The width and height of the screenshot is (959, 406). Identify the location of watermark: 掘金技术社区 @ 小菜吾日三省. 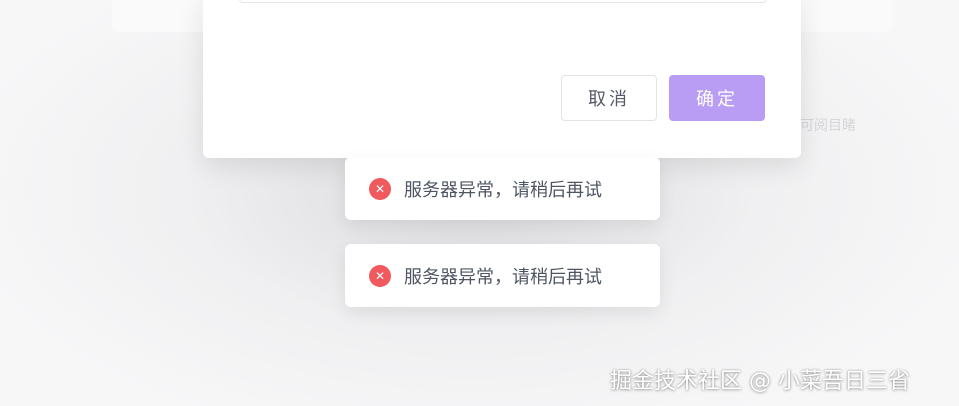
(760, 381).